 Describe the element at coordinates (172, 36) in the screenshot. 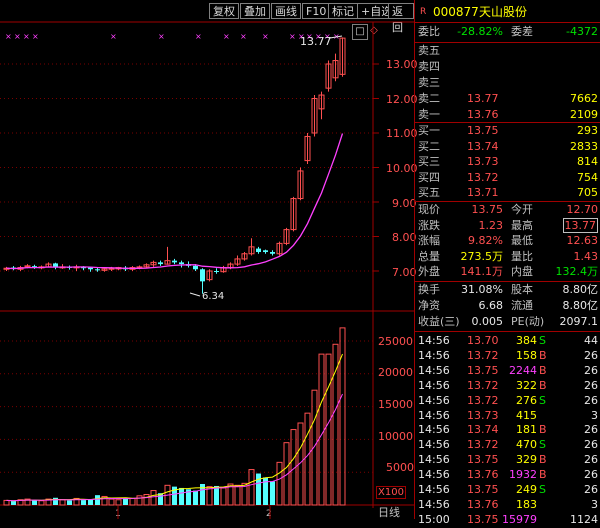

I see `event-markers: ××××××××××××××××` at that location.